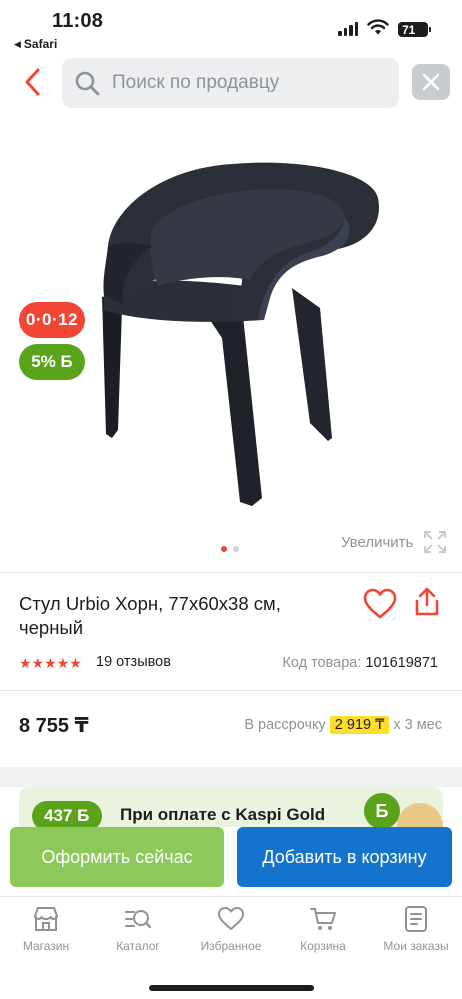 The height and width of the screenshot is (999, 462). Describe the element at coordinates (231, 918) in the screenshot. I see `heart-icon` at that location.